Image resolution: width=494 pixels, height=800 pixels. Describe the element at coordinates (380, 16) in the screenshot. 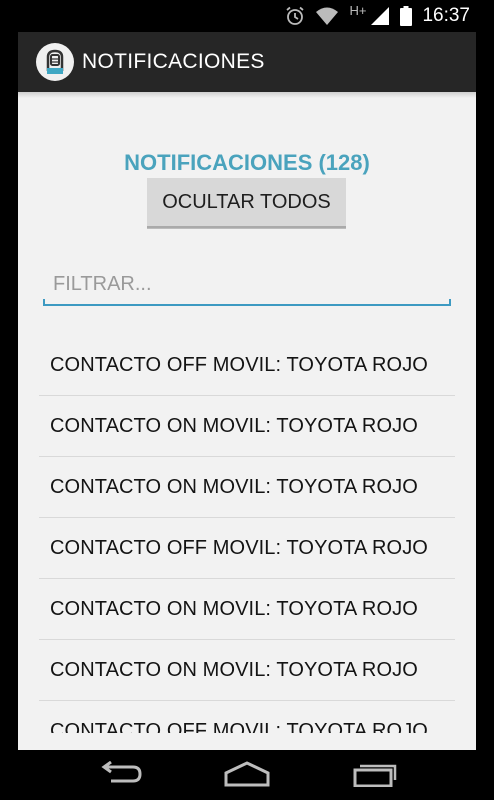

I see `cell-signal-icon` at that location.